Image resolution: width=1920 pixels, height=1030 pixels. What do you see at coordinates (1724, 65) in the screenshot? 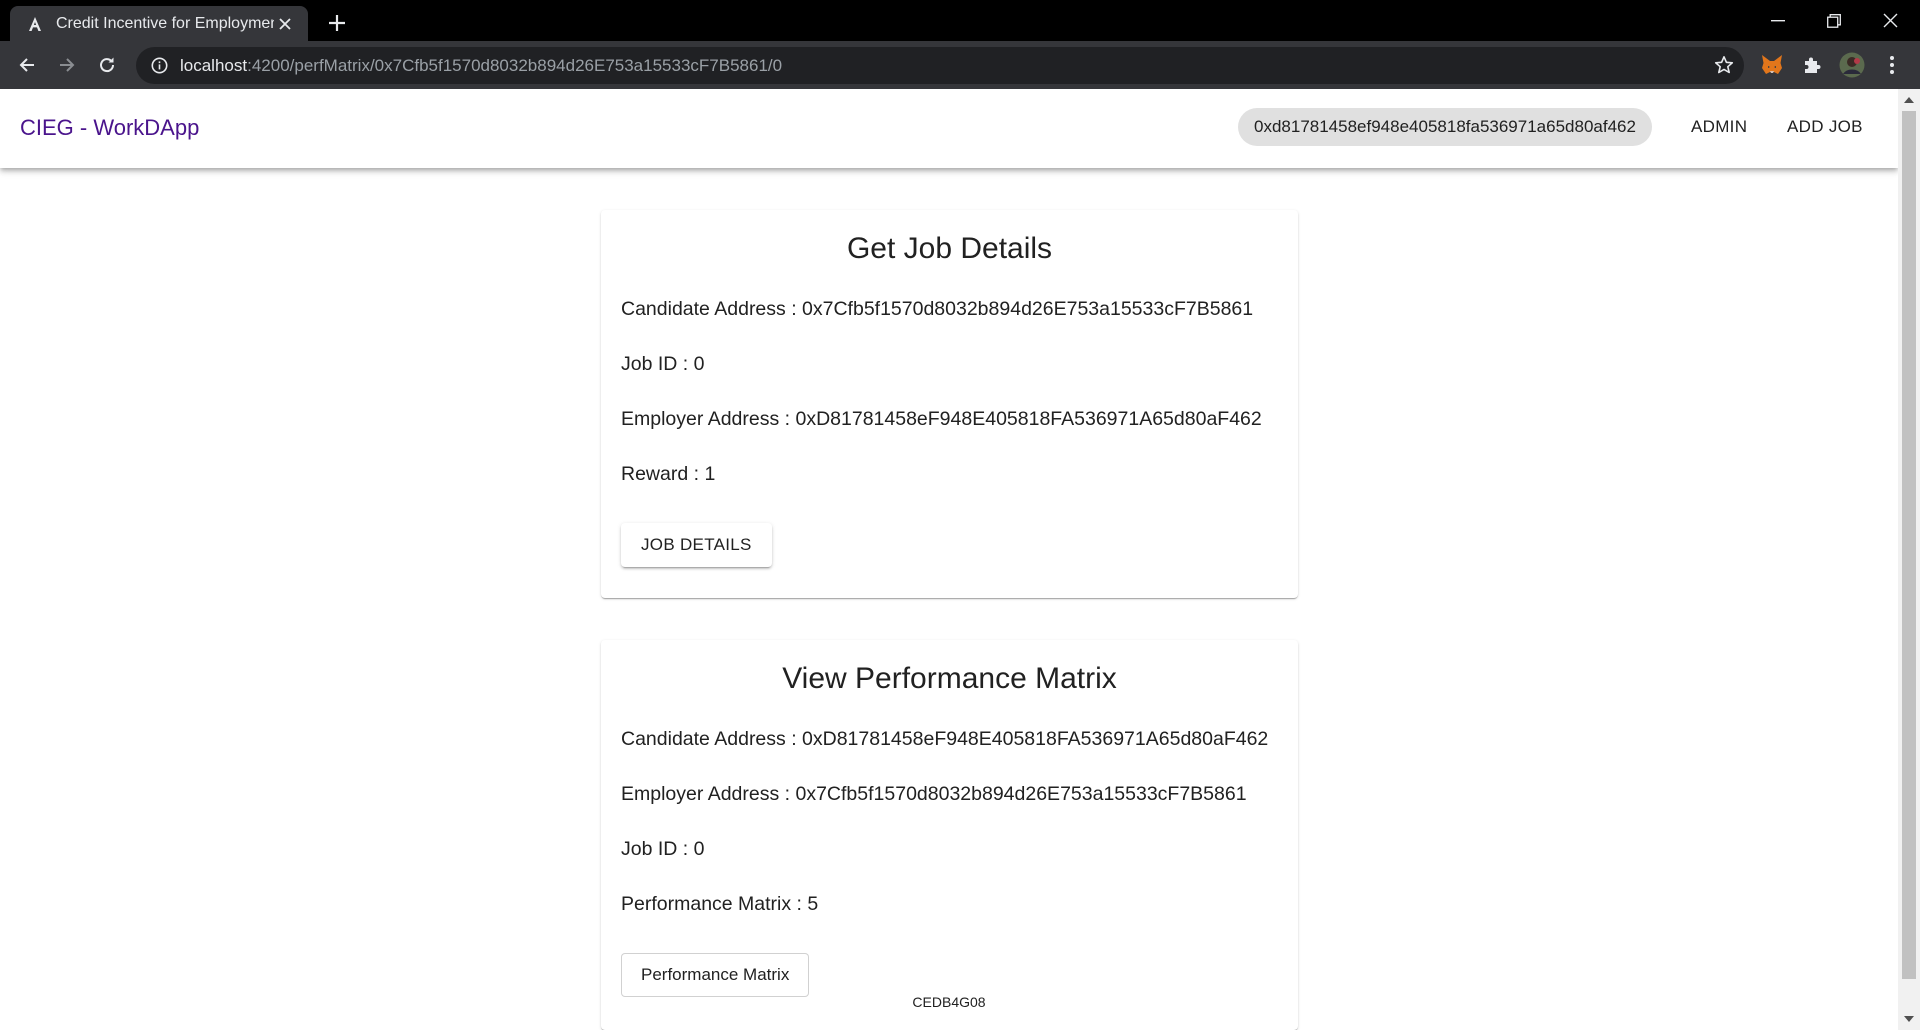
I see `star-icon` at bounding box center [1724, 65].